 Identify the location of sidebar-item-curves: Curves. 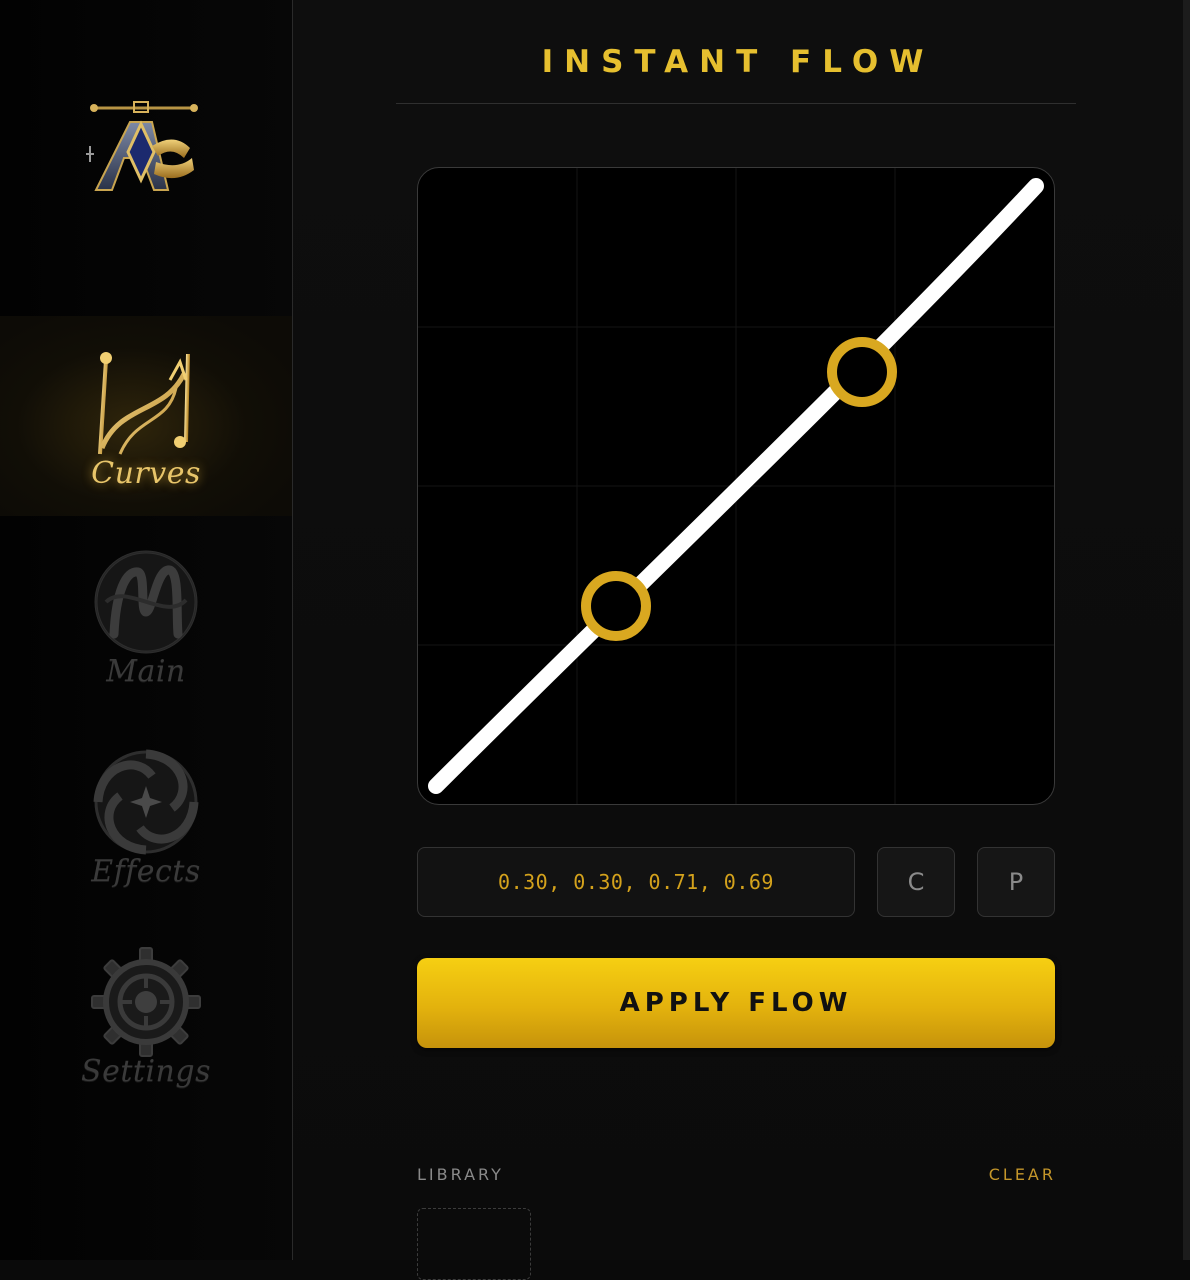
(146, 416).